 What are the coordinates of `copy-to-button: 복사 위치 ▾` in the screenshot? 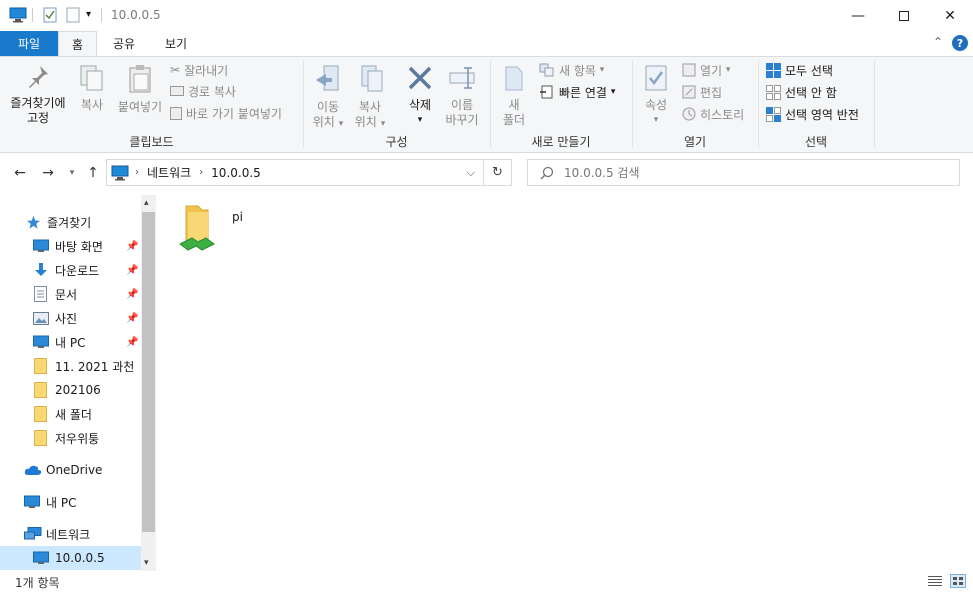 It's located at (370, 98).